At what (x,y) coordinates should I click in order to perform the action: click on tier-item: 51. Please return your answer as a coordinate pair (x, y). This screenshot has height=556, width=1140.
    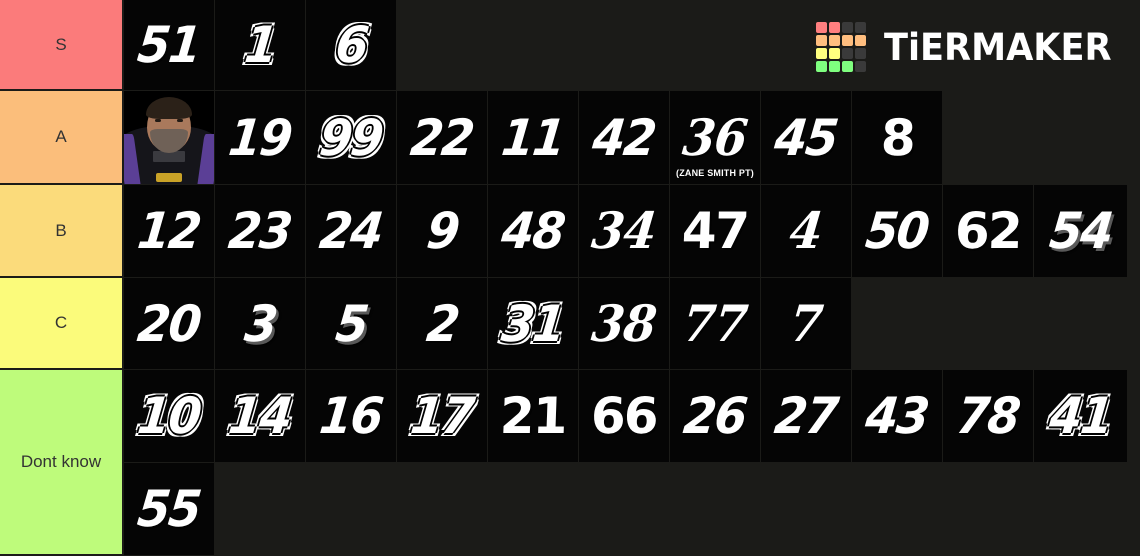
    Looking at the image, I should click on (169, 45).